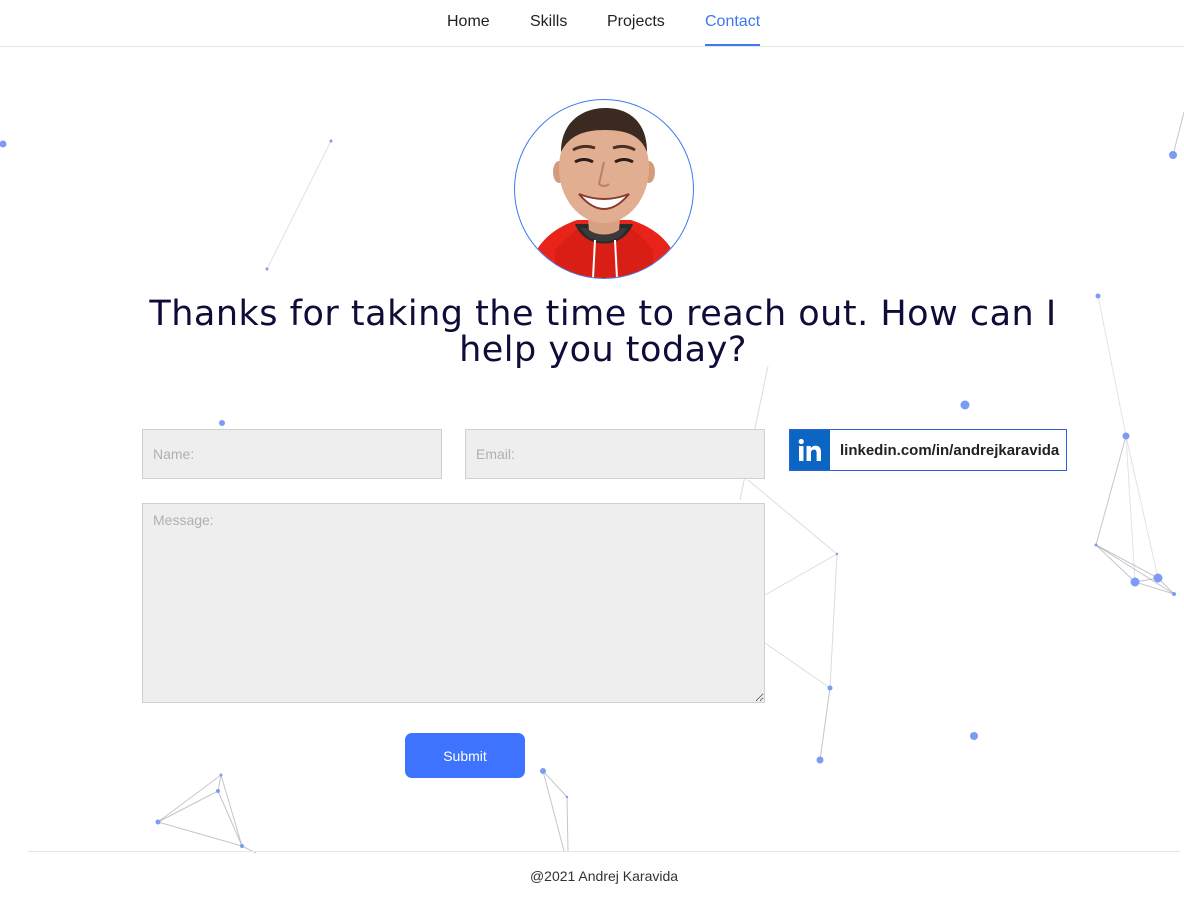  What do you see at coordinates (950, 450) in the screenshot?
I see `linkedin-label: linkedin.com/in/andrejkaravida` at bounding box center [950, 450].